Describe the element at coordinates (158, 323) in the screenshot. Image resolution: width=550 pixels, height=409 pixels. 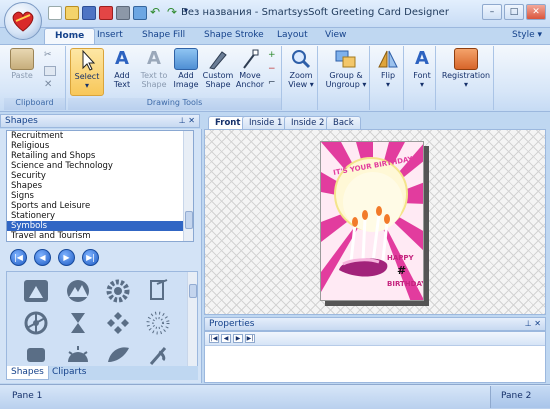
I see `dotted-circle-icon` at that location.